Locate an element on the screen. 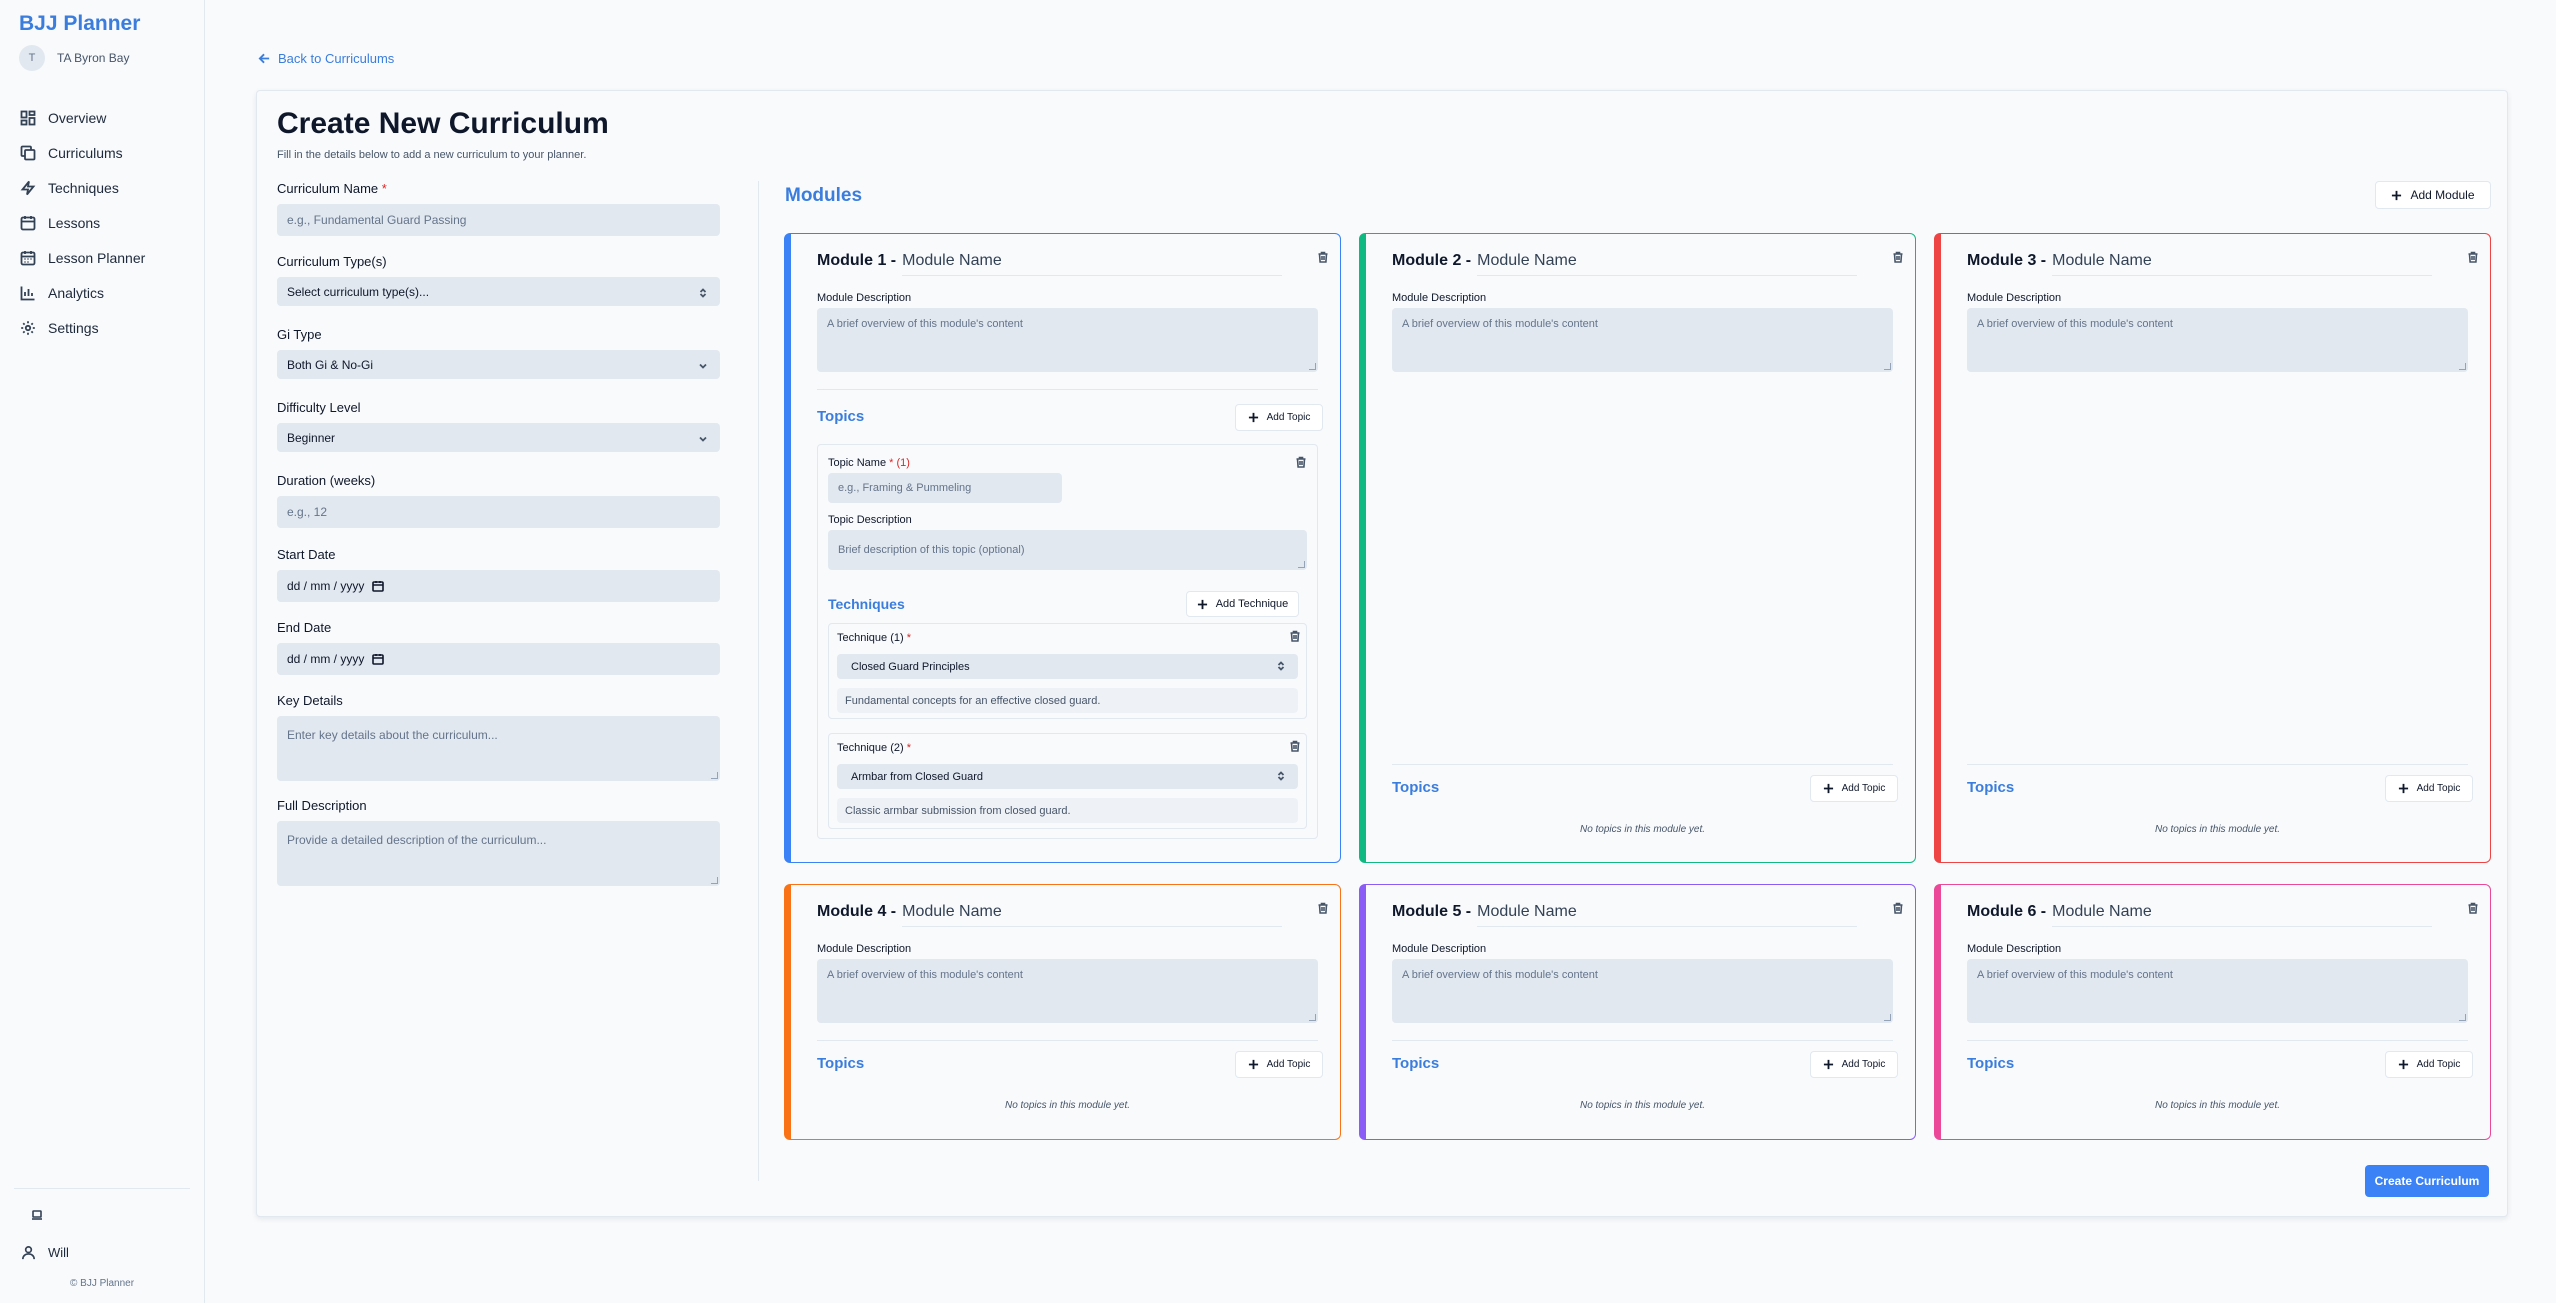 The image size is (2556, 1303). theme-toggle-button is located at coordinates (38, 1215).